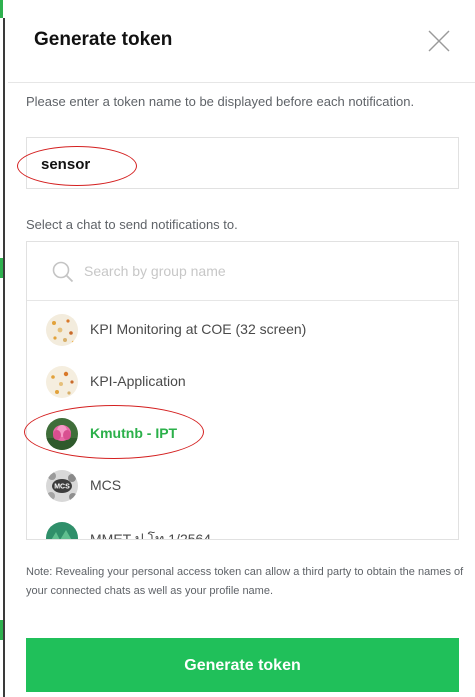  I want to click on close-button, so click(439, 41).